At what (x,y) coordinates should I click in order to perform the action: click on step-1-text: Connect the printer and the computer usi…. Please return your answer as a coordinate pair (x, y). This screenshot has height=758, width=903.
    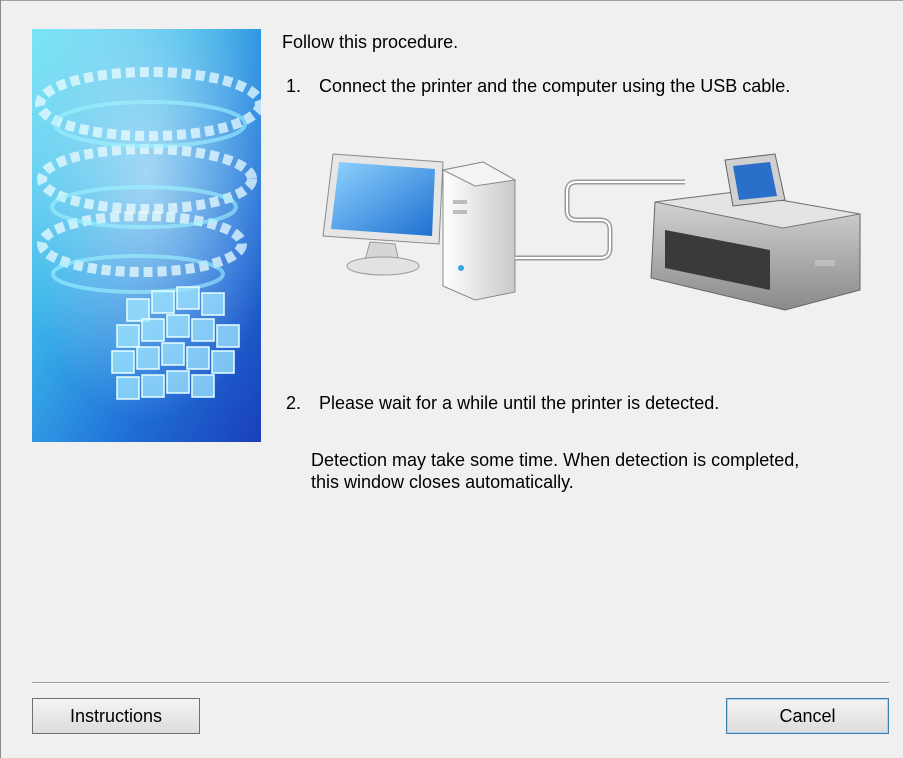
    Looking at the image, I should click on (555, 86).